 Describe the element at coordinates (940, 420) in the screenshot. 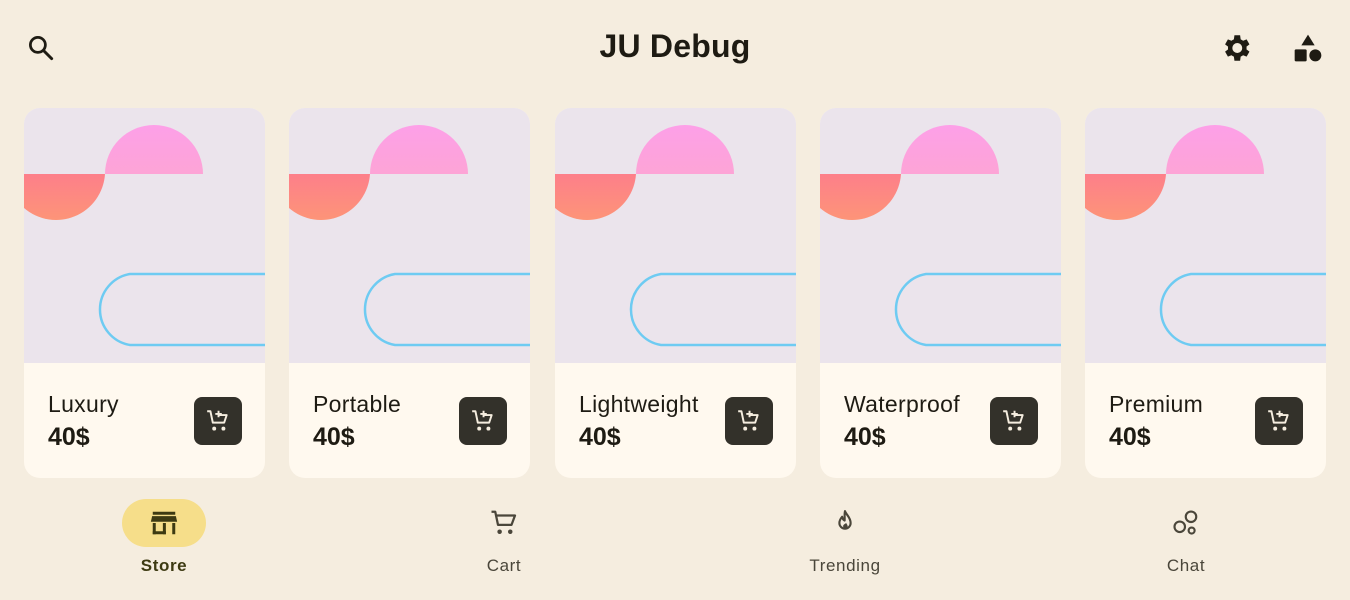

I see `product-info: Waterproof 40$` at that location.